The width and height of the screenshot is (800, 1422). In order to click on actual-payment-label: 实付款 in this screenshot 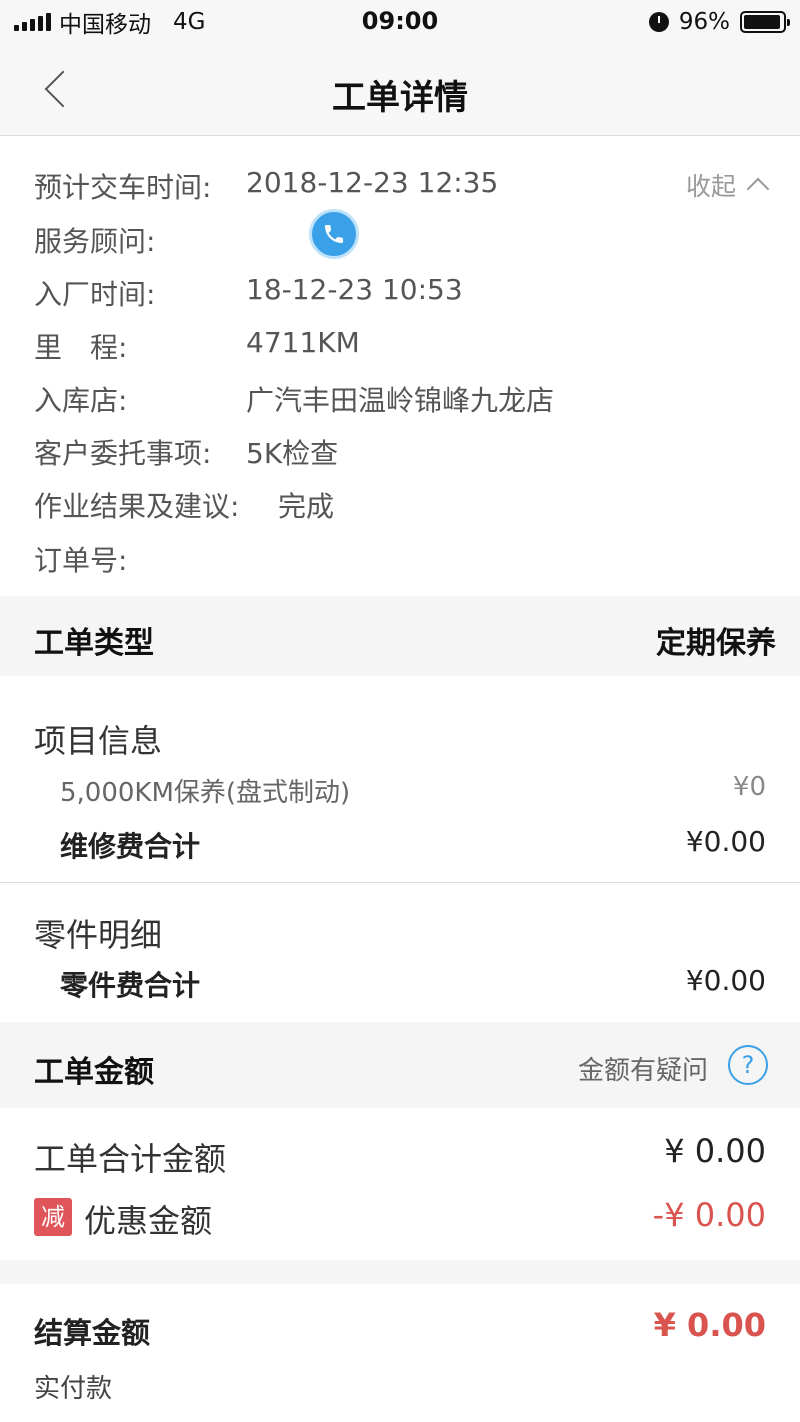, I will do `click(73, 1389)`.